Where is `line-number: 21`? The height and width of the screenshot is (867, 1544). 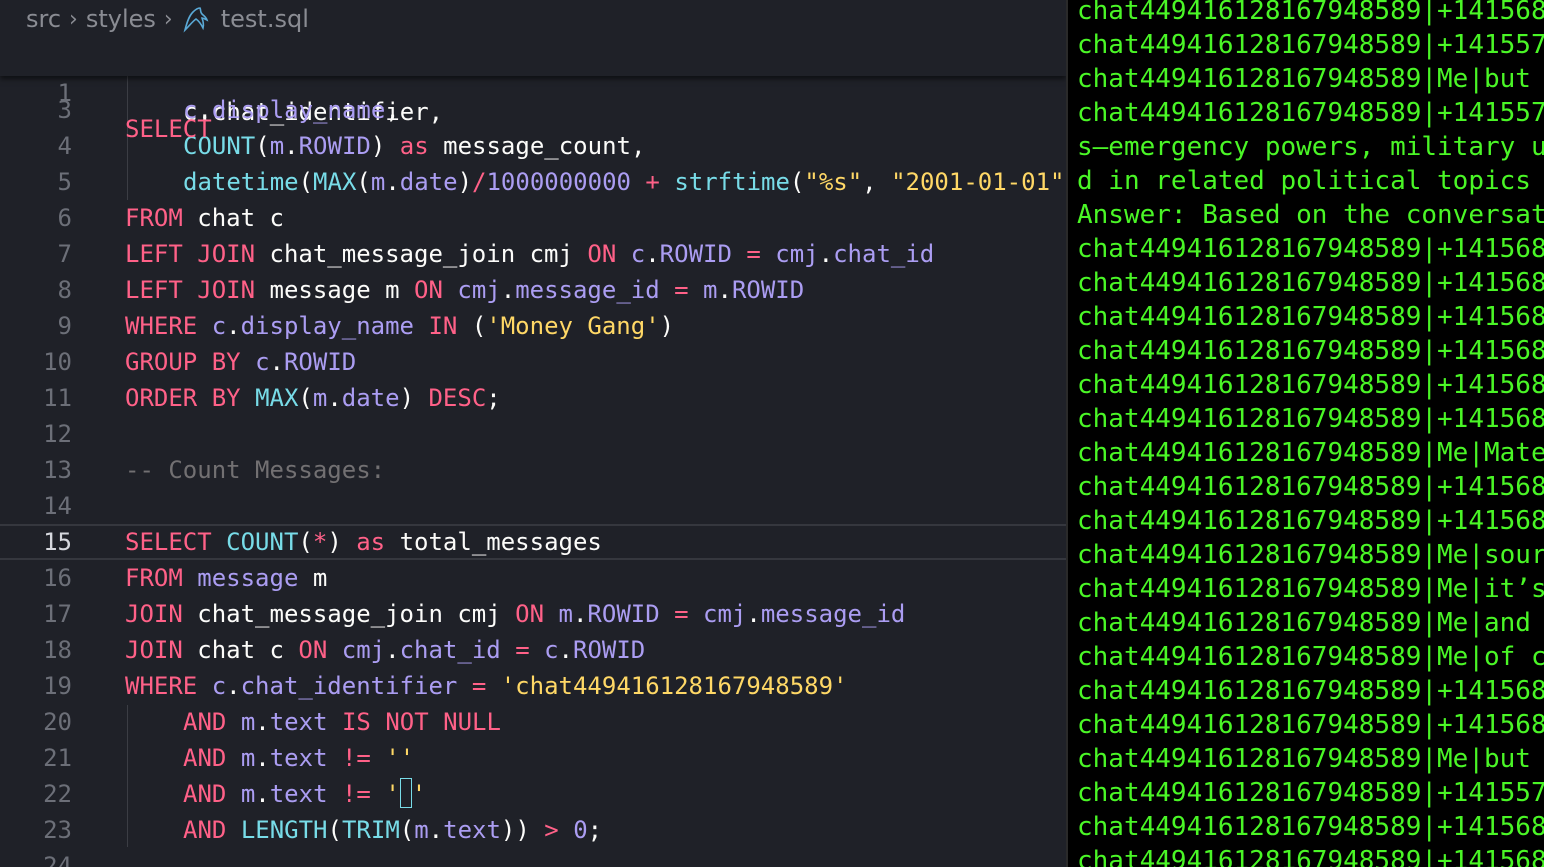 line-number: 21 is located at coordinates (57, 758).